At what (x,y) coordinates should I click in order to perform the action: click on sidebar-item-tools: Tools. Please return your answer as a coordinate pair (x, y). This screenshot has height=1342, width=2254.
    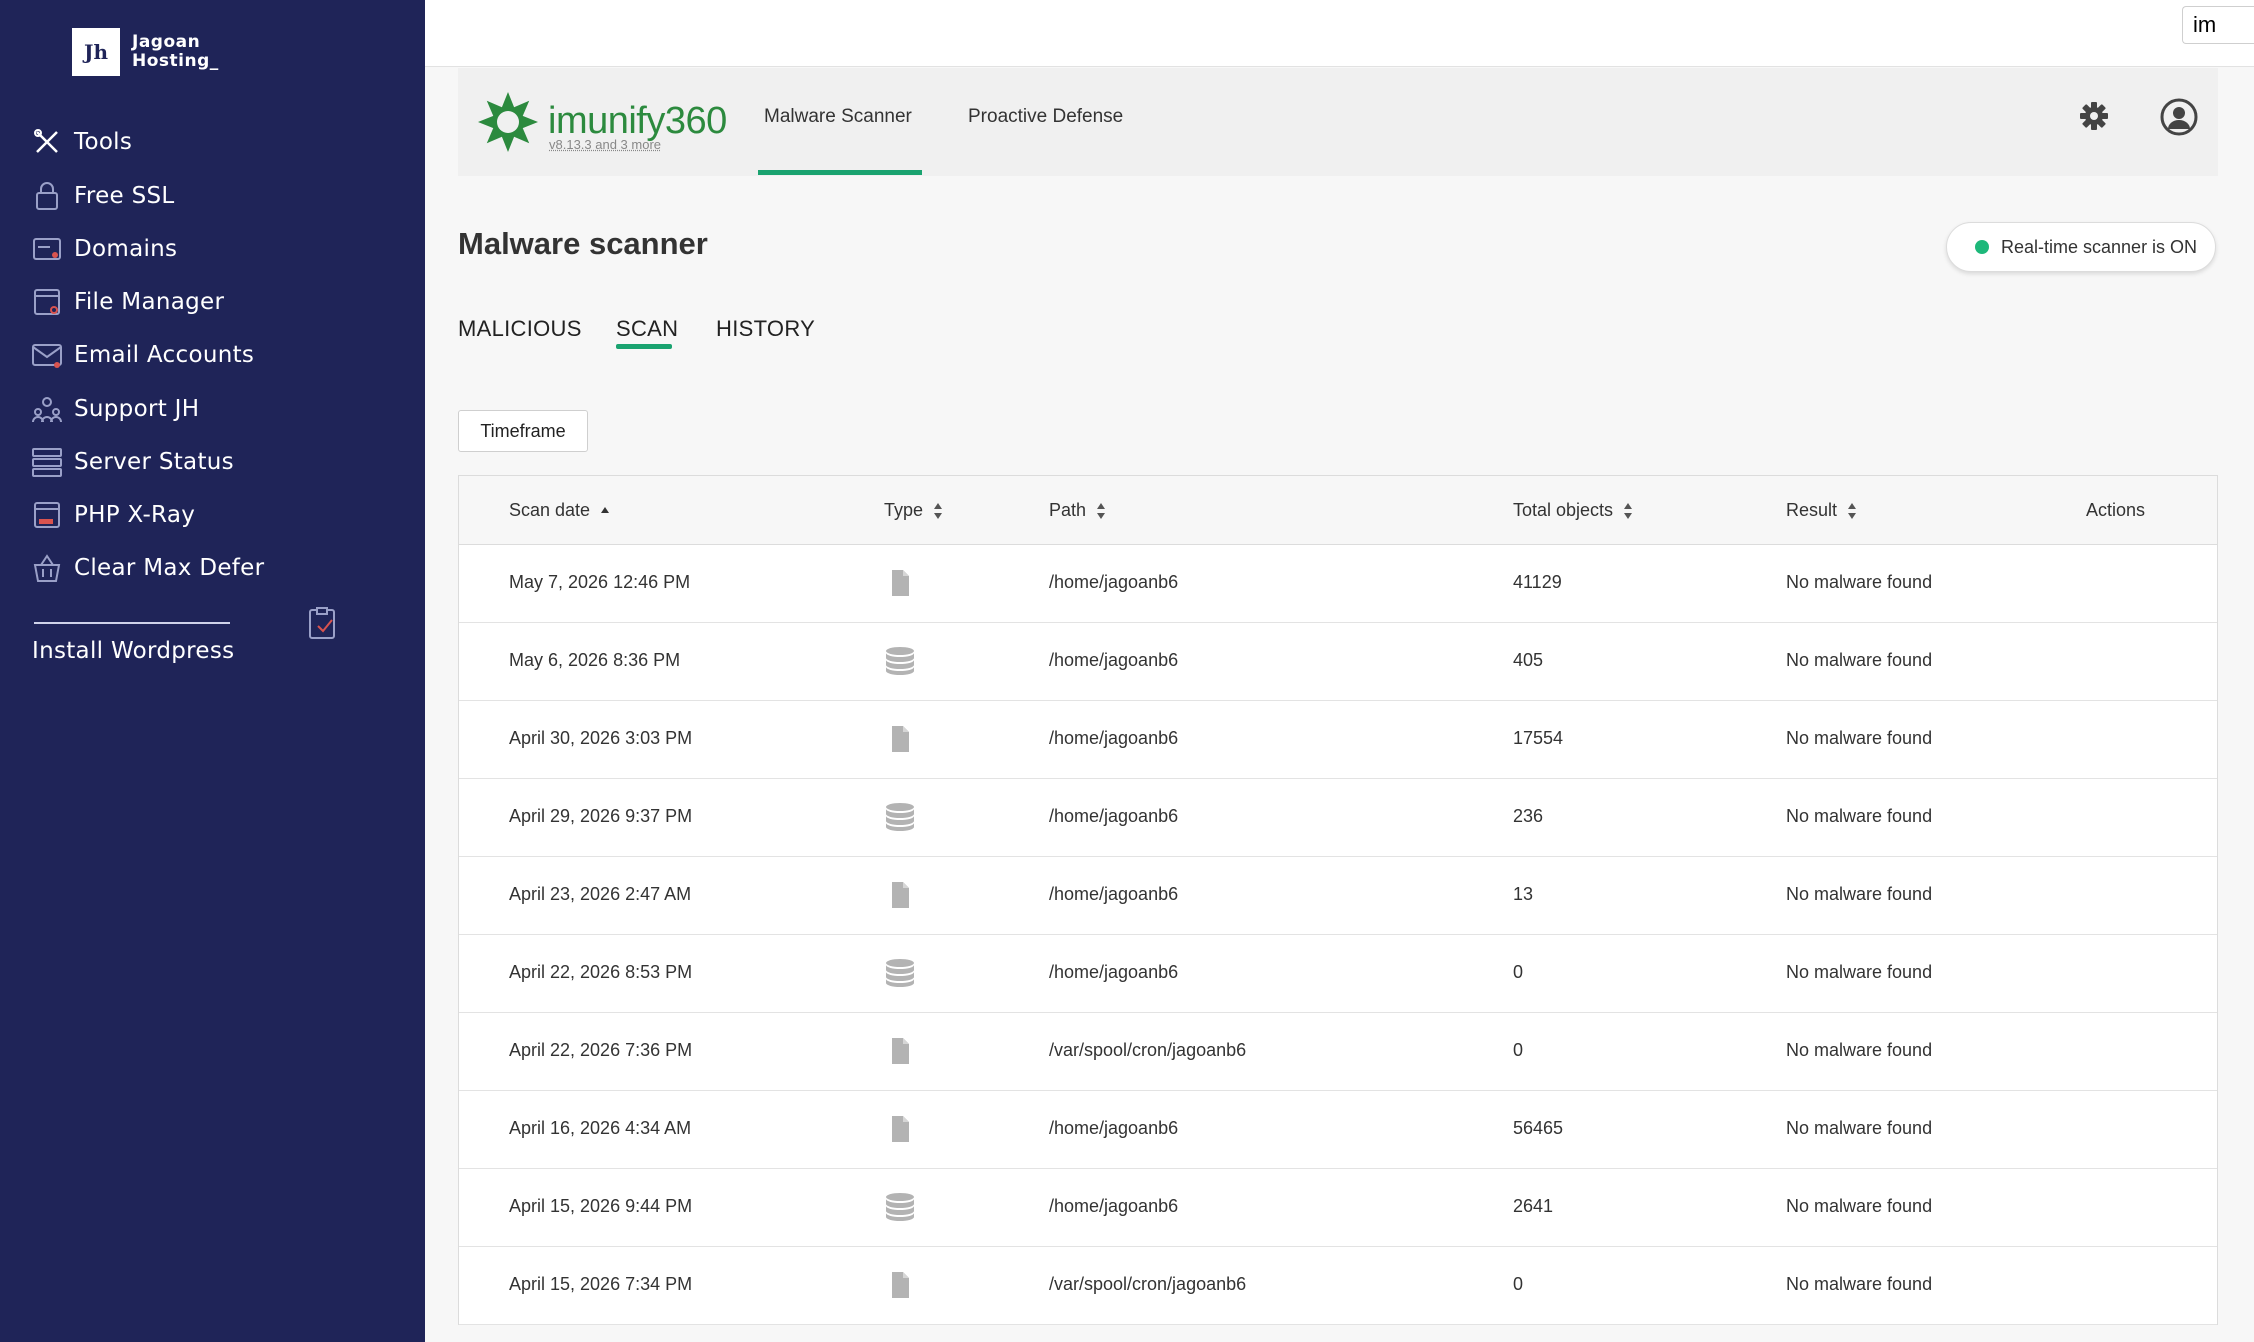
    Looking at the image, I should click on (81, 142).